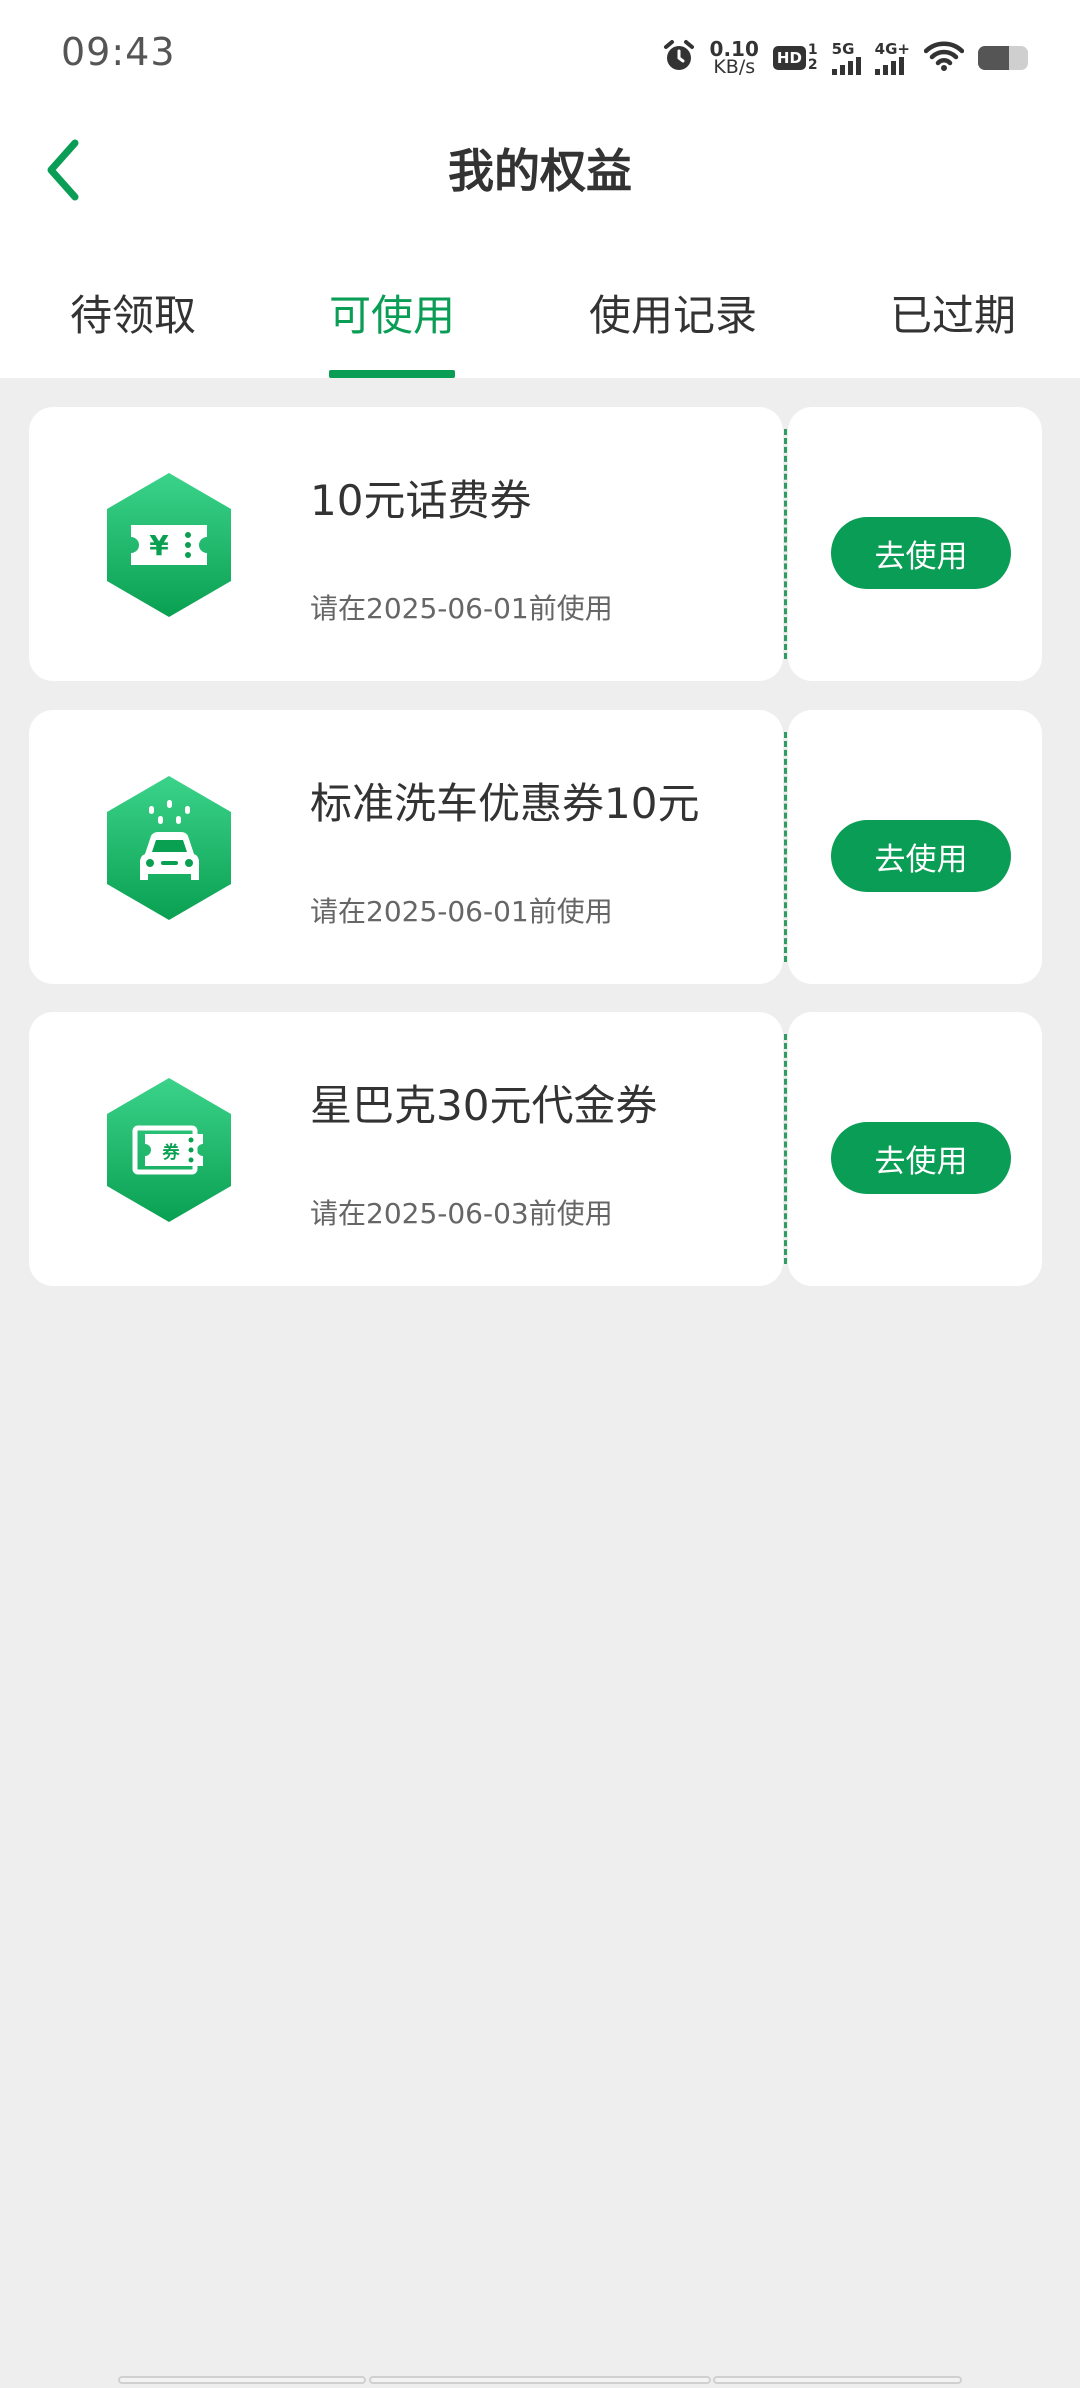  I want to click on tab-expired: 已过期, so click(953, 330).